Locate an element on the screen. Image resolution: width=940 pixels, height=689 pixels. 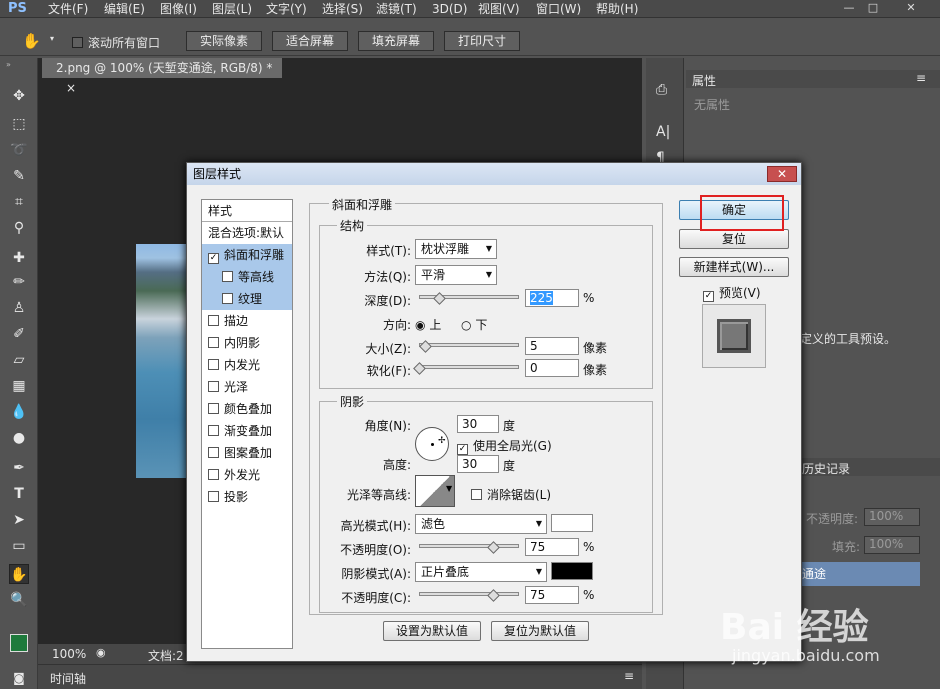
maximize-button: □ is located at coordinates (873, 8).